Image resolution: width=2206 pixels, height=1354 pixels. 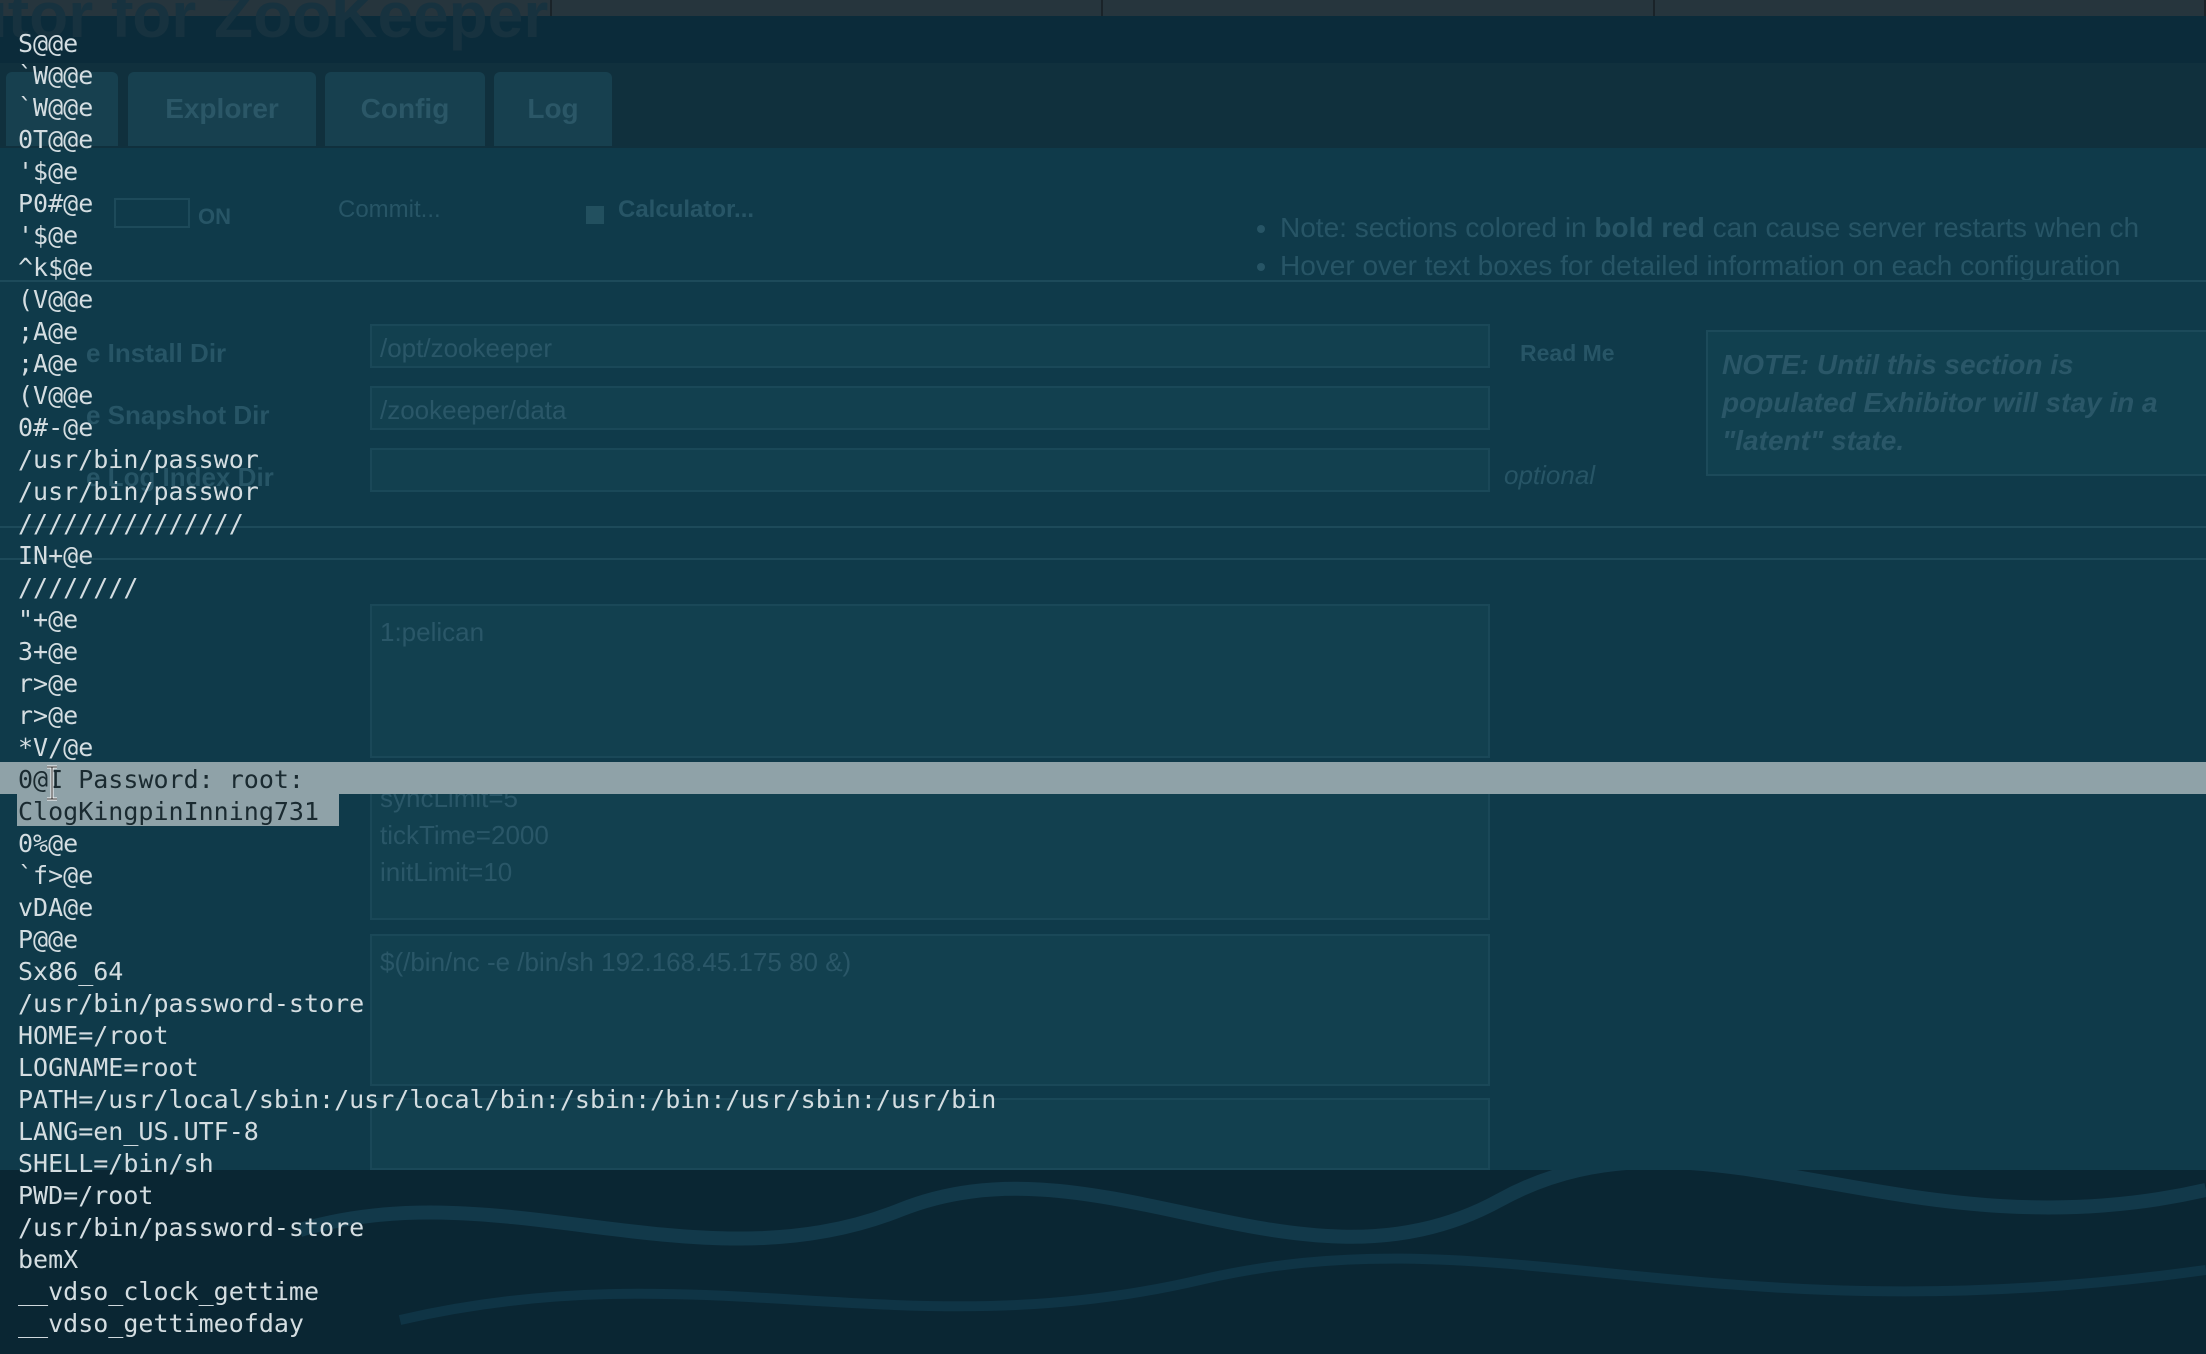 I want to click on terminal-line: ClogKingpinInning731, so click(x=169, y=811).